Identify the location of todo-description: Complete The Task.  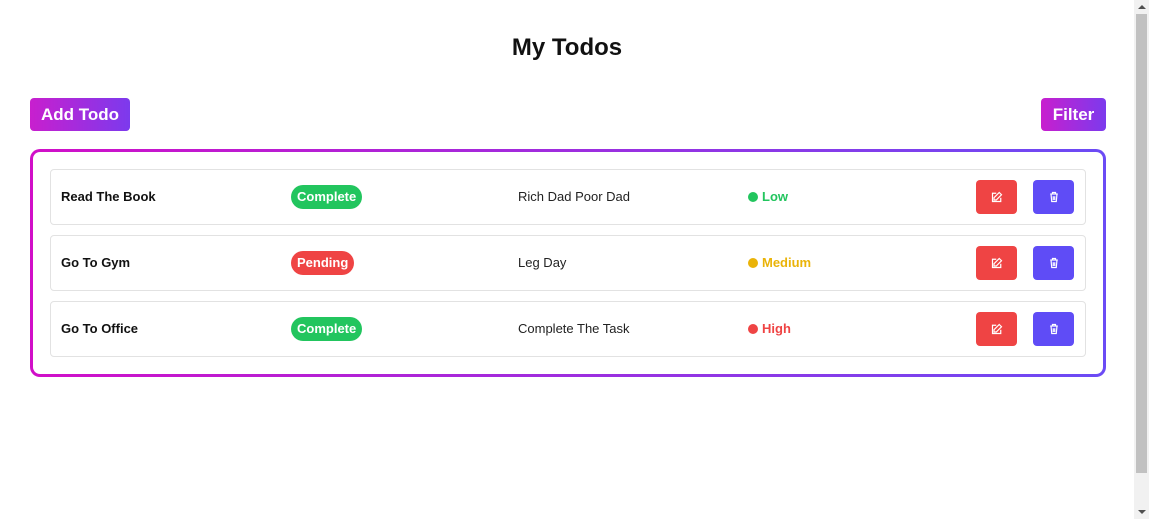
(574, 328).